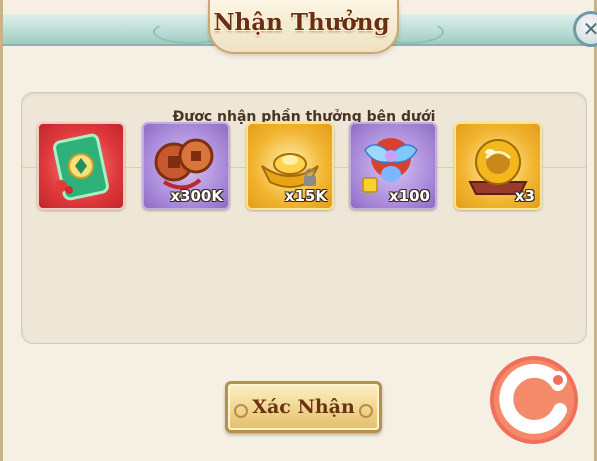 The height and width of the screenshot is (461, 597). Describe the element at coordinates (290, 166) in the screenshot. I see `reward-item: x15K` at that location.